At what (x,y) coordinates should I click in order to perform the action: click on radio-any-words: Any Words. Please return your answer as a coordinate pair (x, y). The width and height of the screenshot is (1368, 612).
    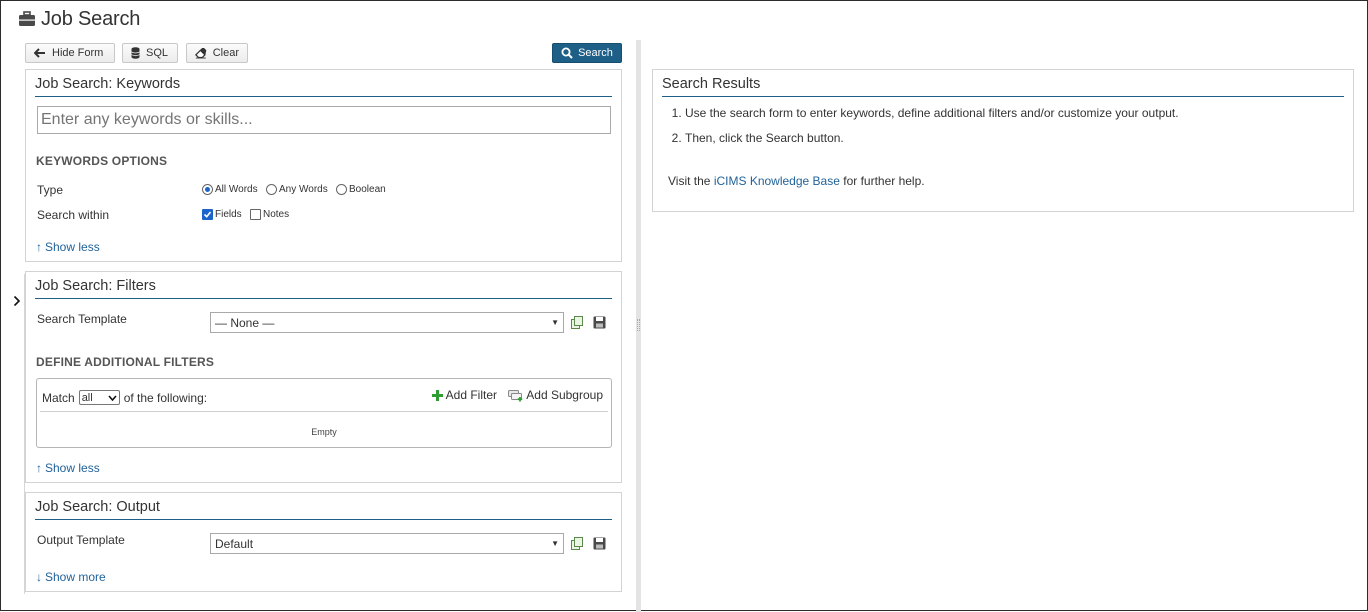
    Looking at the image, I should click on (297, 189).